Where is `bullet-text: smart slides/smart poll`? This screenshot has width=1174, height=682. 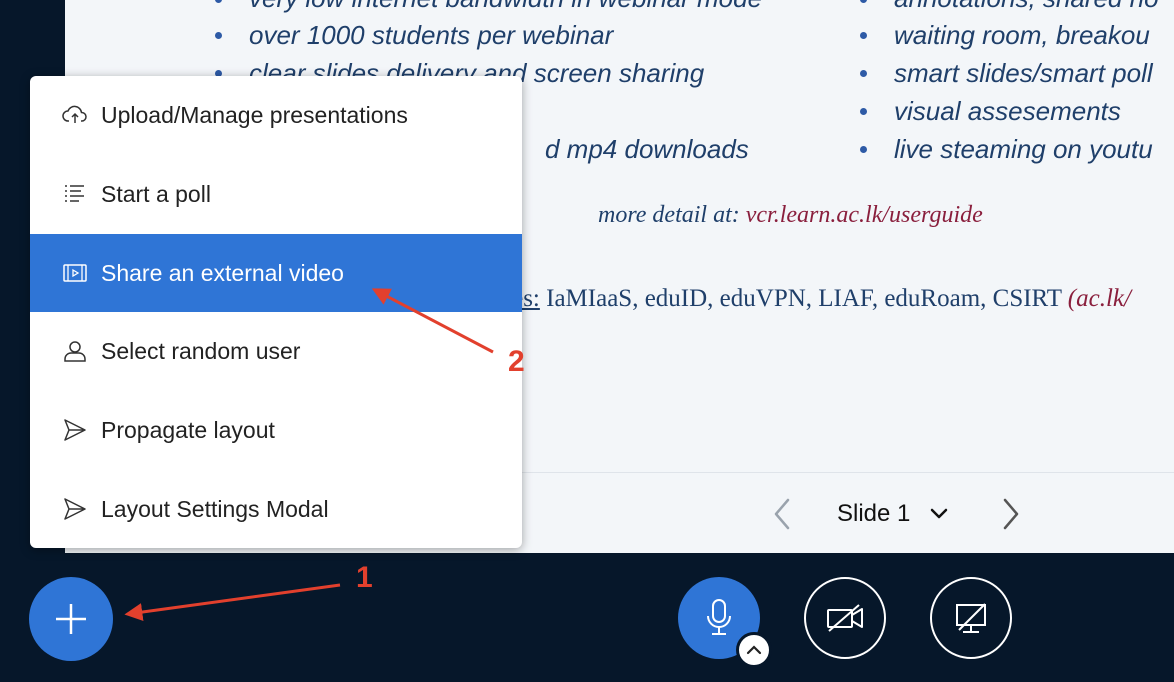 bullet-text: smart slides/smart poll is located at coordinates (1023, 73).